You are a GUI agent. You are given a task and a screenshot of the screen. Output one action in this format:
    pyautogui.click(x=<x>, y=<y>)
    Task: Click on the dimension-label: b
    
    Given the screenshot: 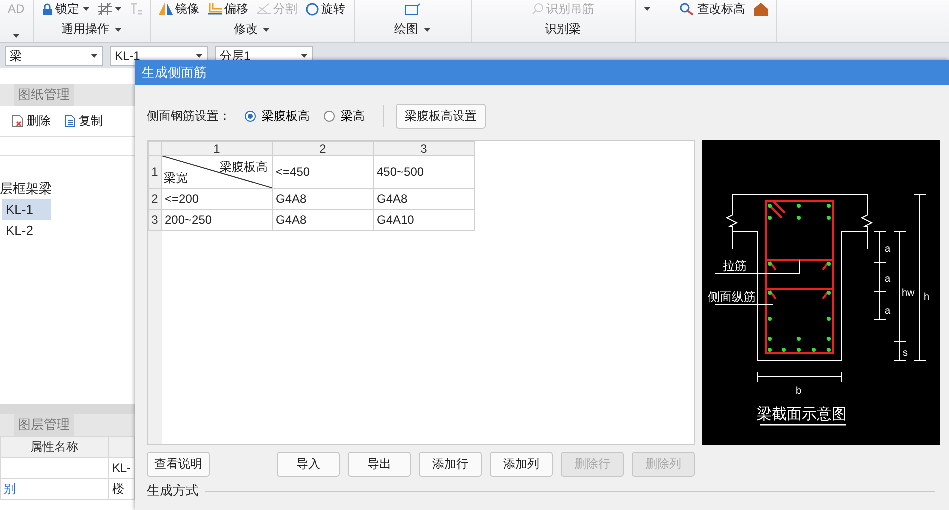 What is the action you would take?
    pyautogui.click(x=799, y=391)
    